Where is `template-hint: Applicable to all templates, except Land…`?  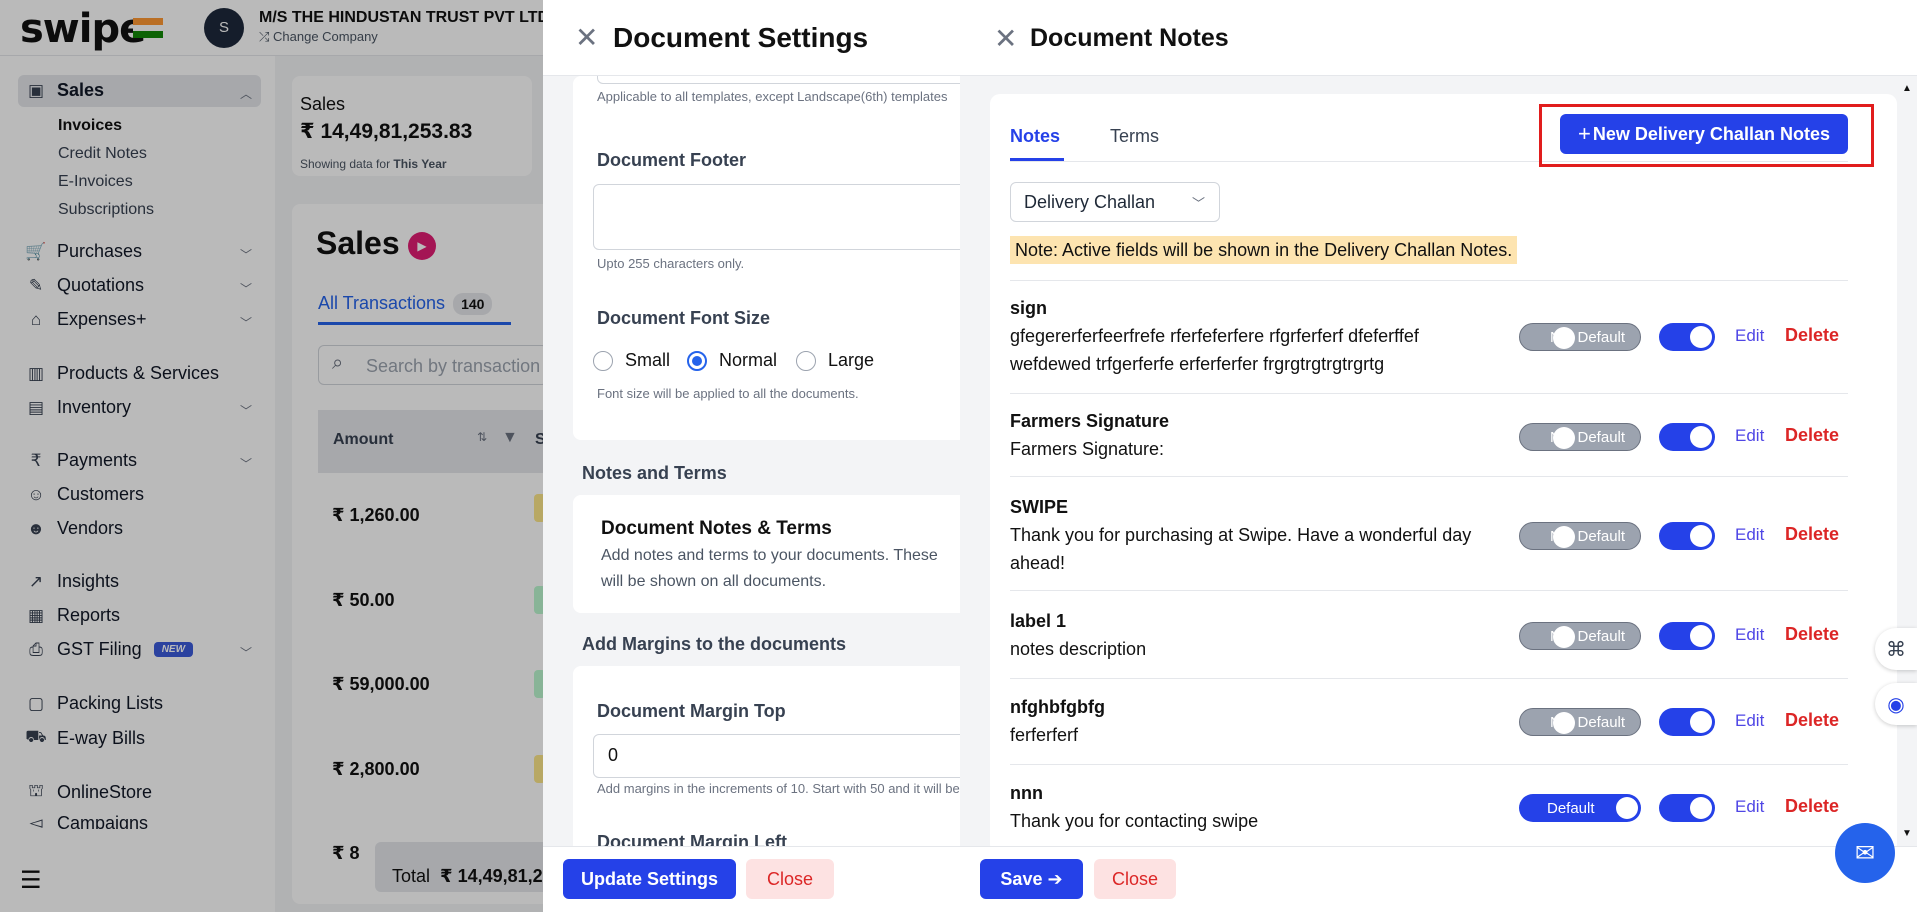 template-hint: Applicable to all templates, except Land… is located at coordinates (772, 96).